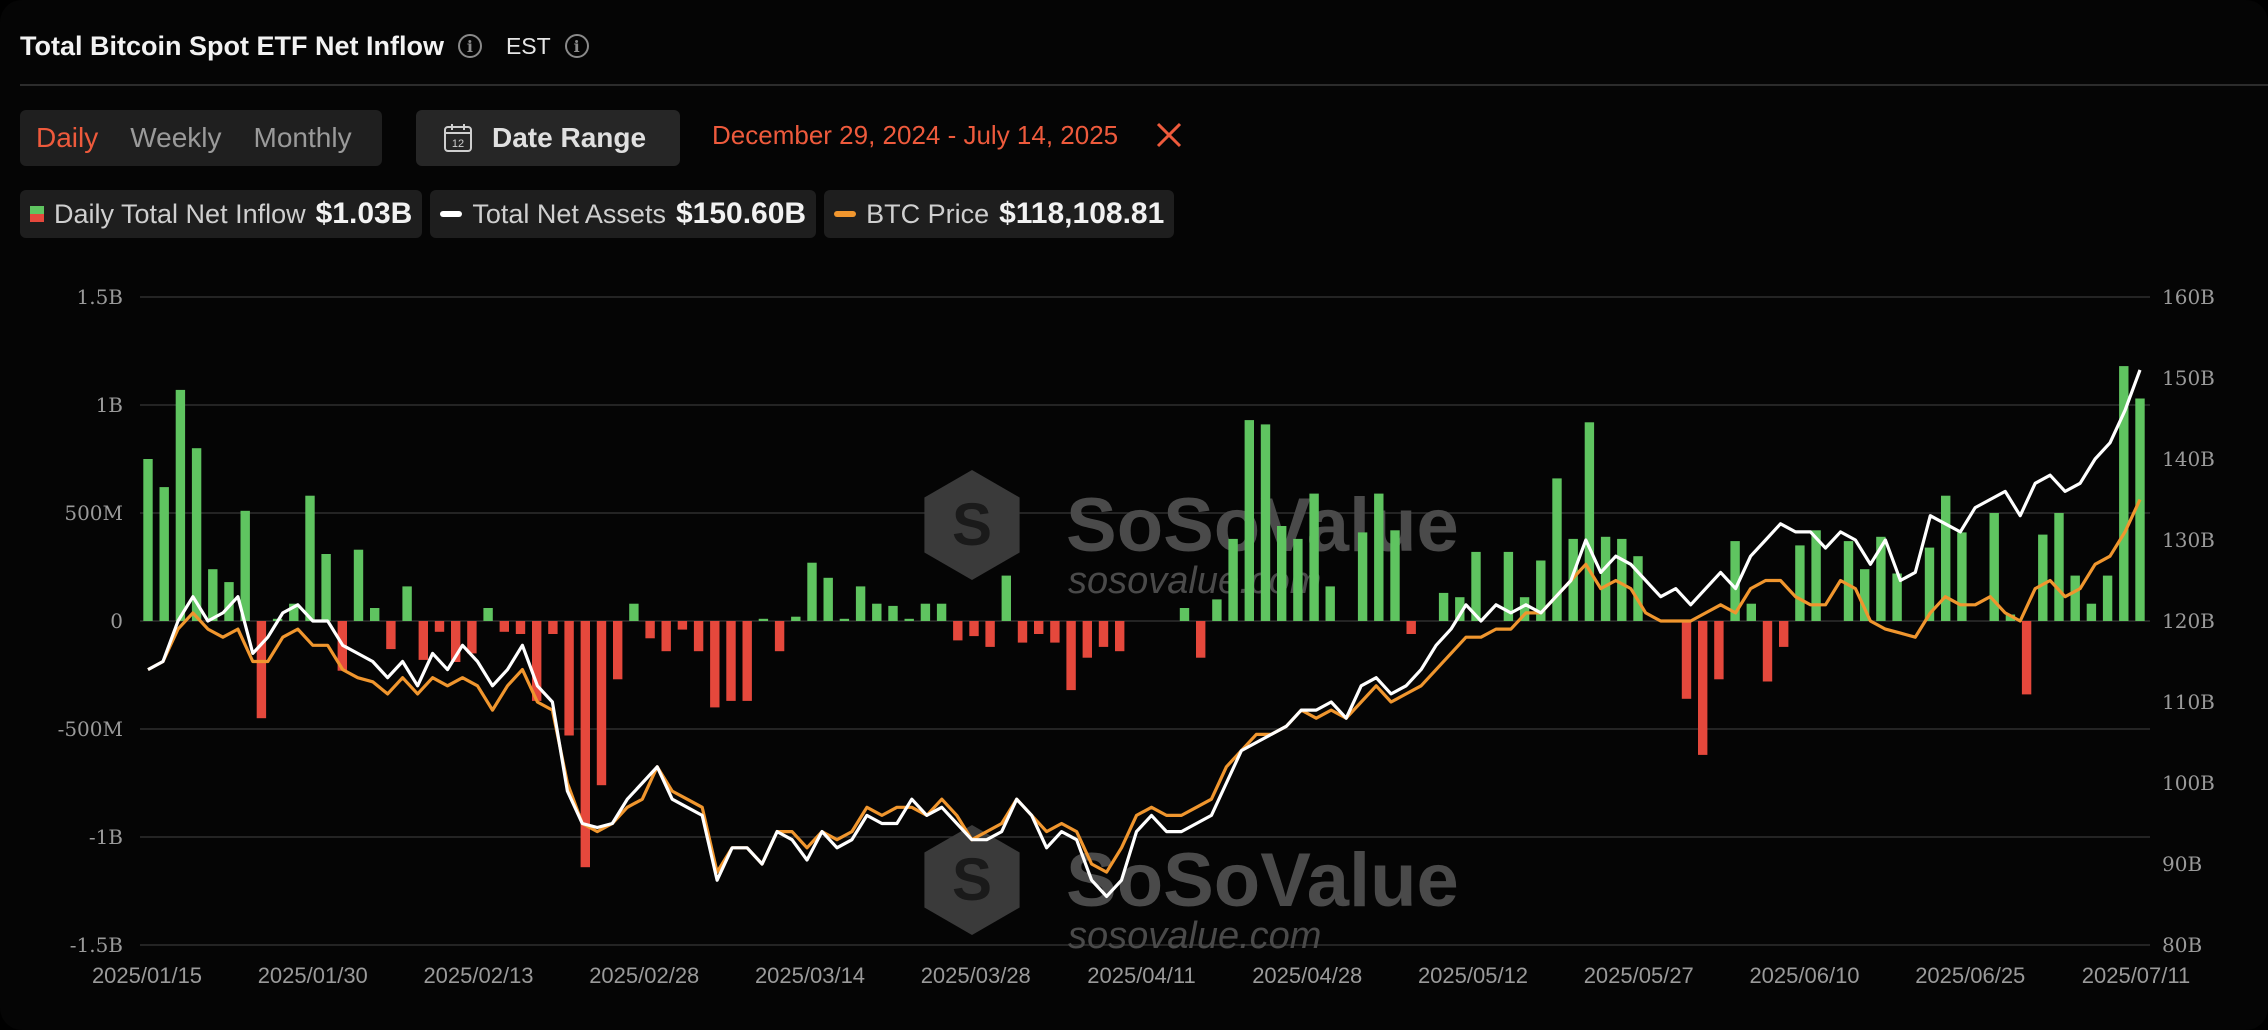 Image resolution: width=2268 pixels, height=1030 pixels. Describe the element at coordinates (928, 213) in the screenshot. I see `legend-label: BTC Price` at that location.